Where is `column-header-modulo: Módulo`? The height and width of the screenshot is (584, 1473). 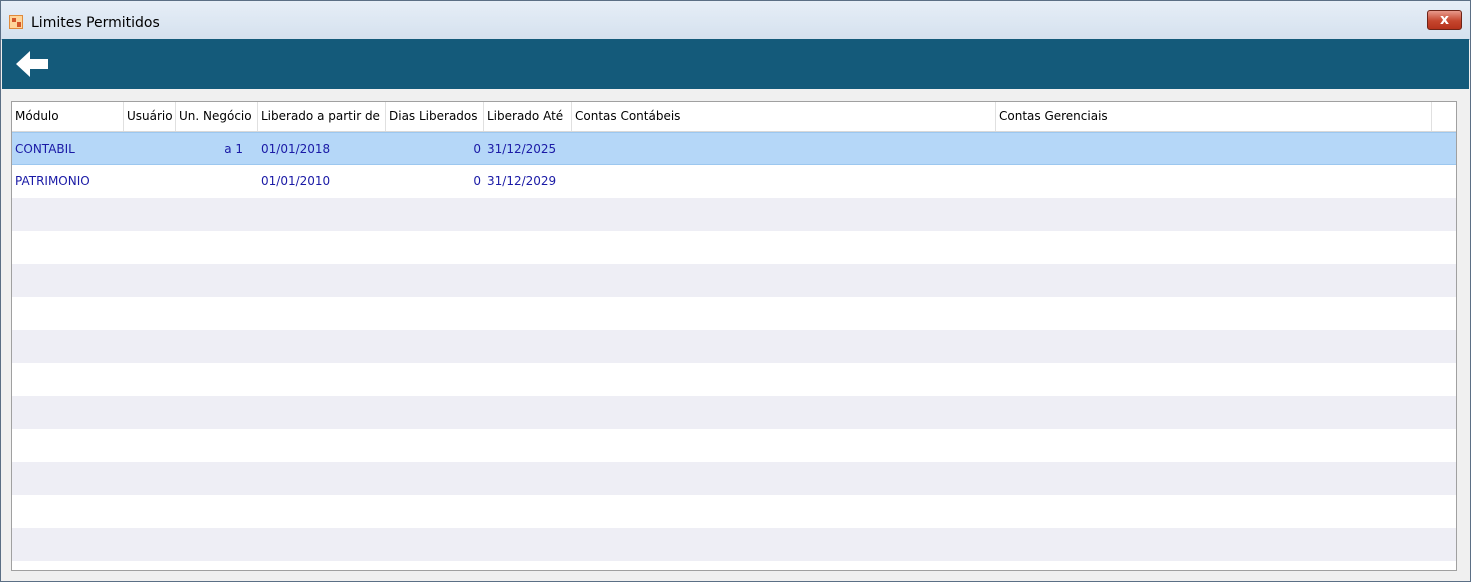 column-header-modulo: Módulo is located at coordinates (68, 116).